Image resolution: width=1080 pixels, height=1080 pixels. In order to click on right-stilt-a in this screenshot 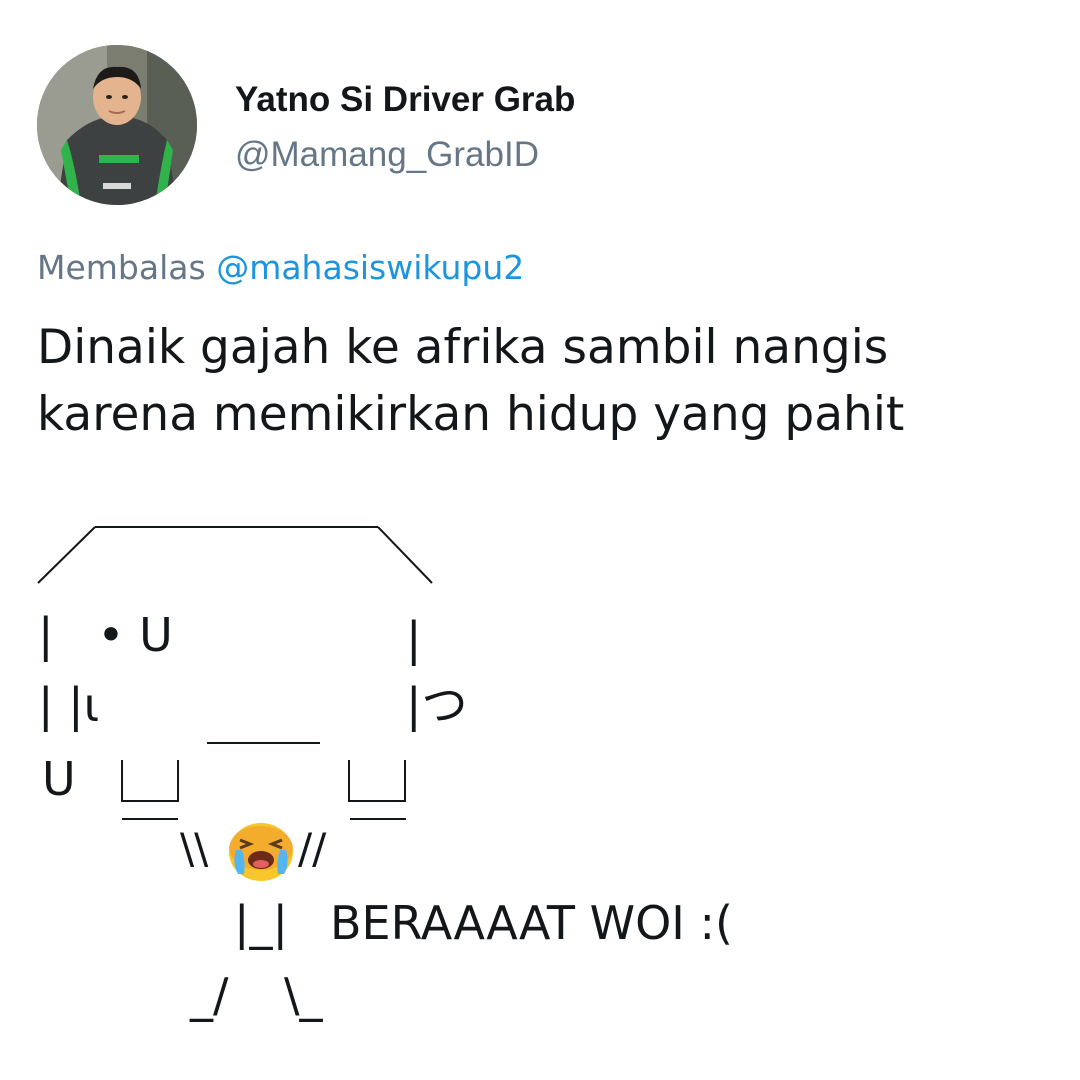, I will do `click(349, 781)`.